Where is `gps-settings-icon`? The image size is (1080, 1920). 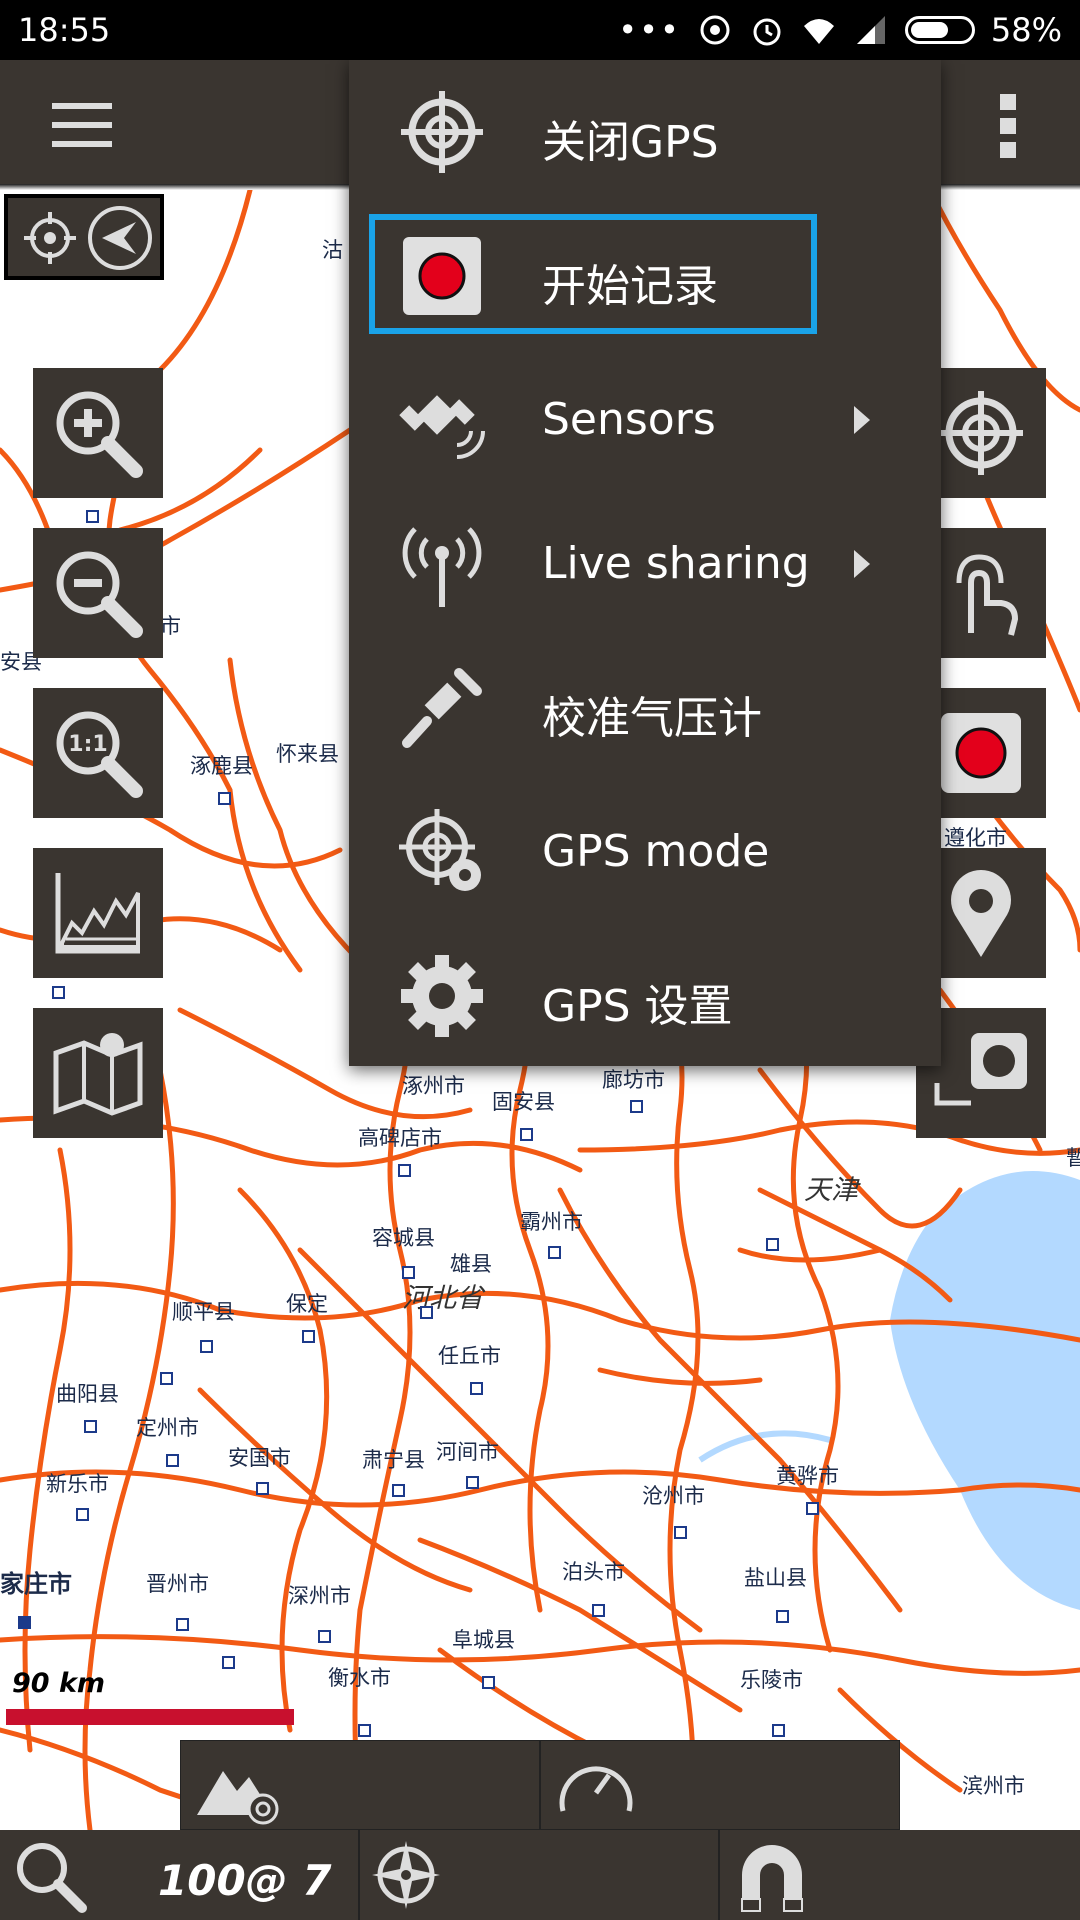 gps-settings-icon is located at coordinates (440, 850).